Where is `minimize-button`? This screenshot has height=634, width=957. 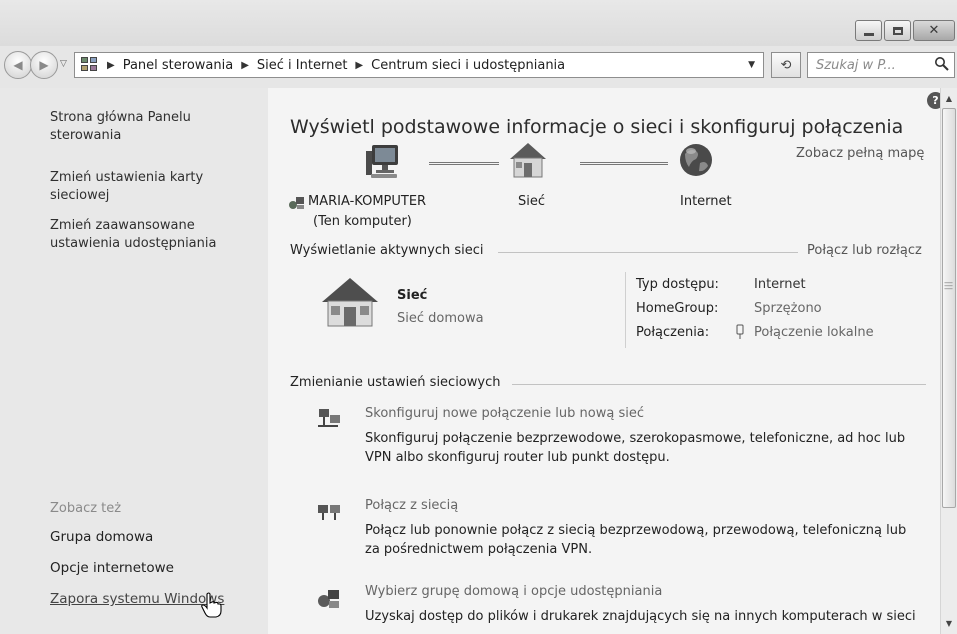 minimize-button is located at coordinates (868, 30).